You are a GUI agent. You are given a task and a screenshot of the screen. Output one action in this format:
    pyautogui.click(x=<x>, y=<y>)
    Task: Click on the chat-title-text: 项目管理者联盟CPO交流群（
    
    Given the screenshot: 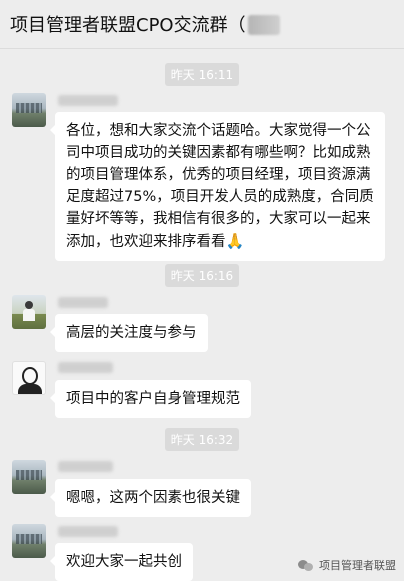 What is the action you would take?
    pyautogui.click(x=128, y=25)
    